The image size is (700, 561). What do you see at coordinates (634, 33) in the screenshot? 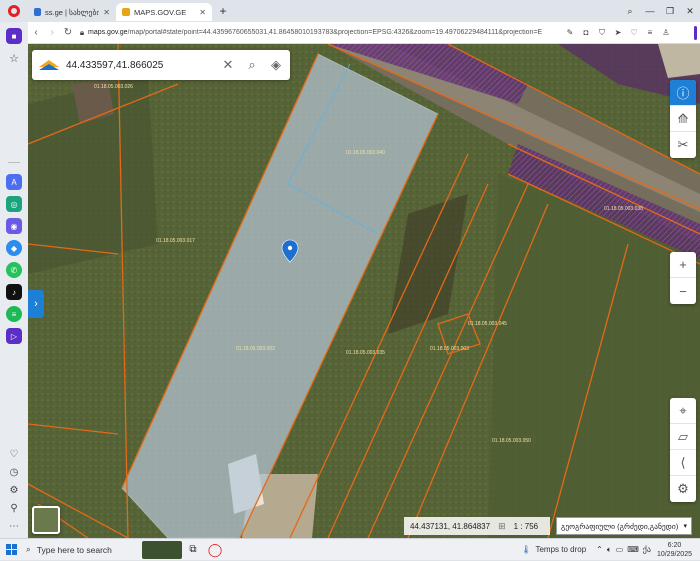
I see `heart-icon: ♡` at bounding box center [634, 33].